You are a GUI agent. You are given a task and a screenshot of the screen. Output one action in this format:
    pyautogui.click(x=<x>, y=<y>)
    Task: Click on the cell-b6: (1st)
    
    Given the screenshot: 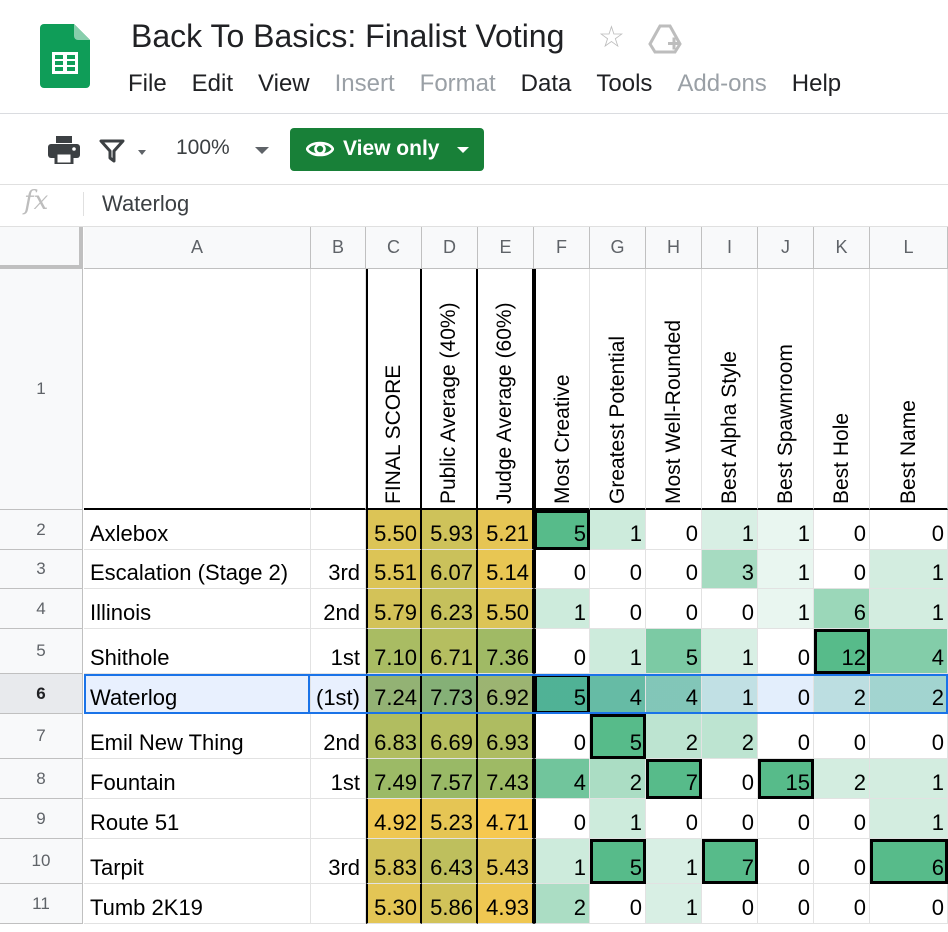 What is the action you would take?
    pyautogui.click(x=338, y=694)
    